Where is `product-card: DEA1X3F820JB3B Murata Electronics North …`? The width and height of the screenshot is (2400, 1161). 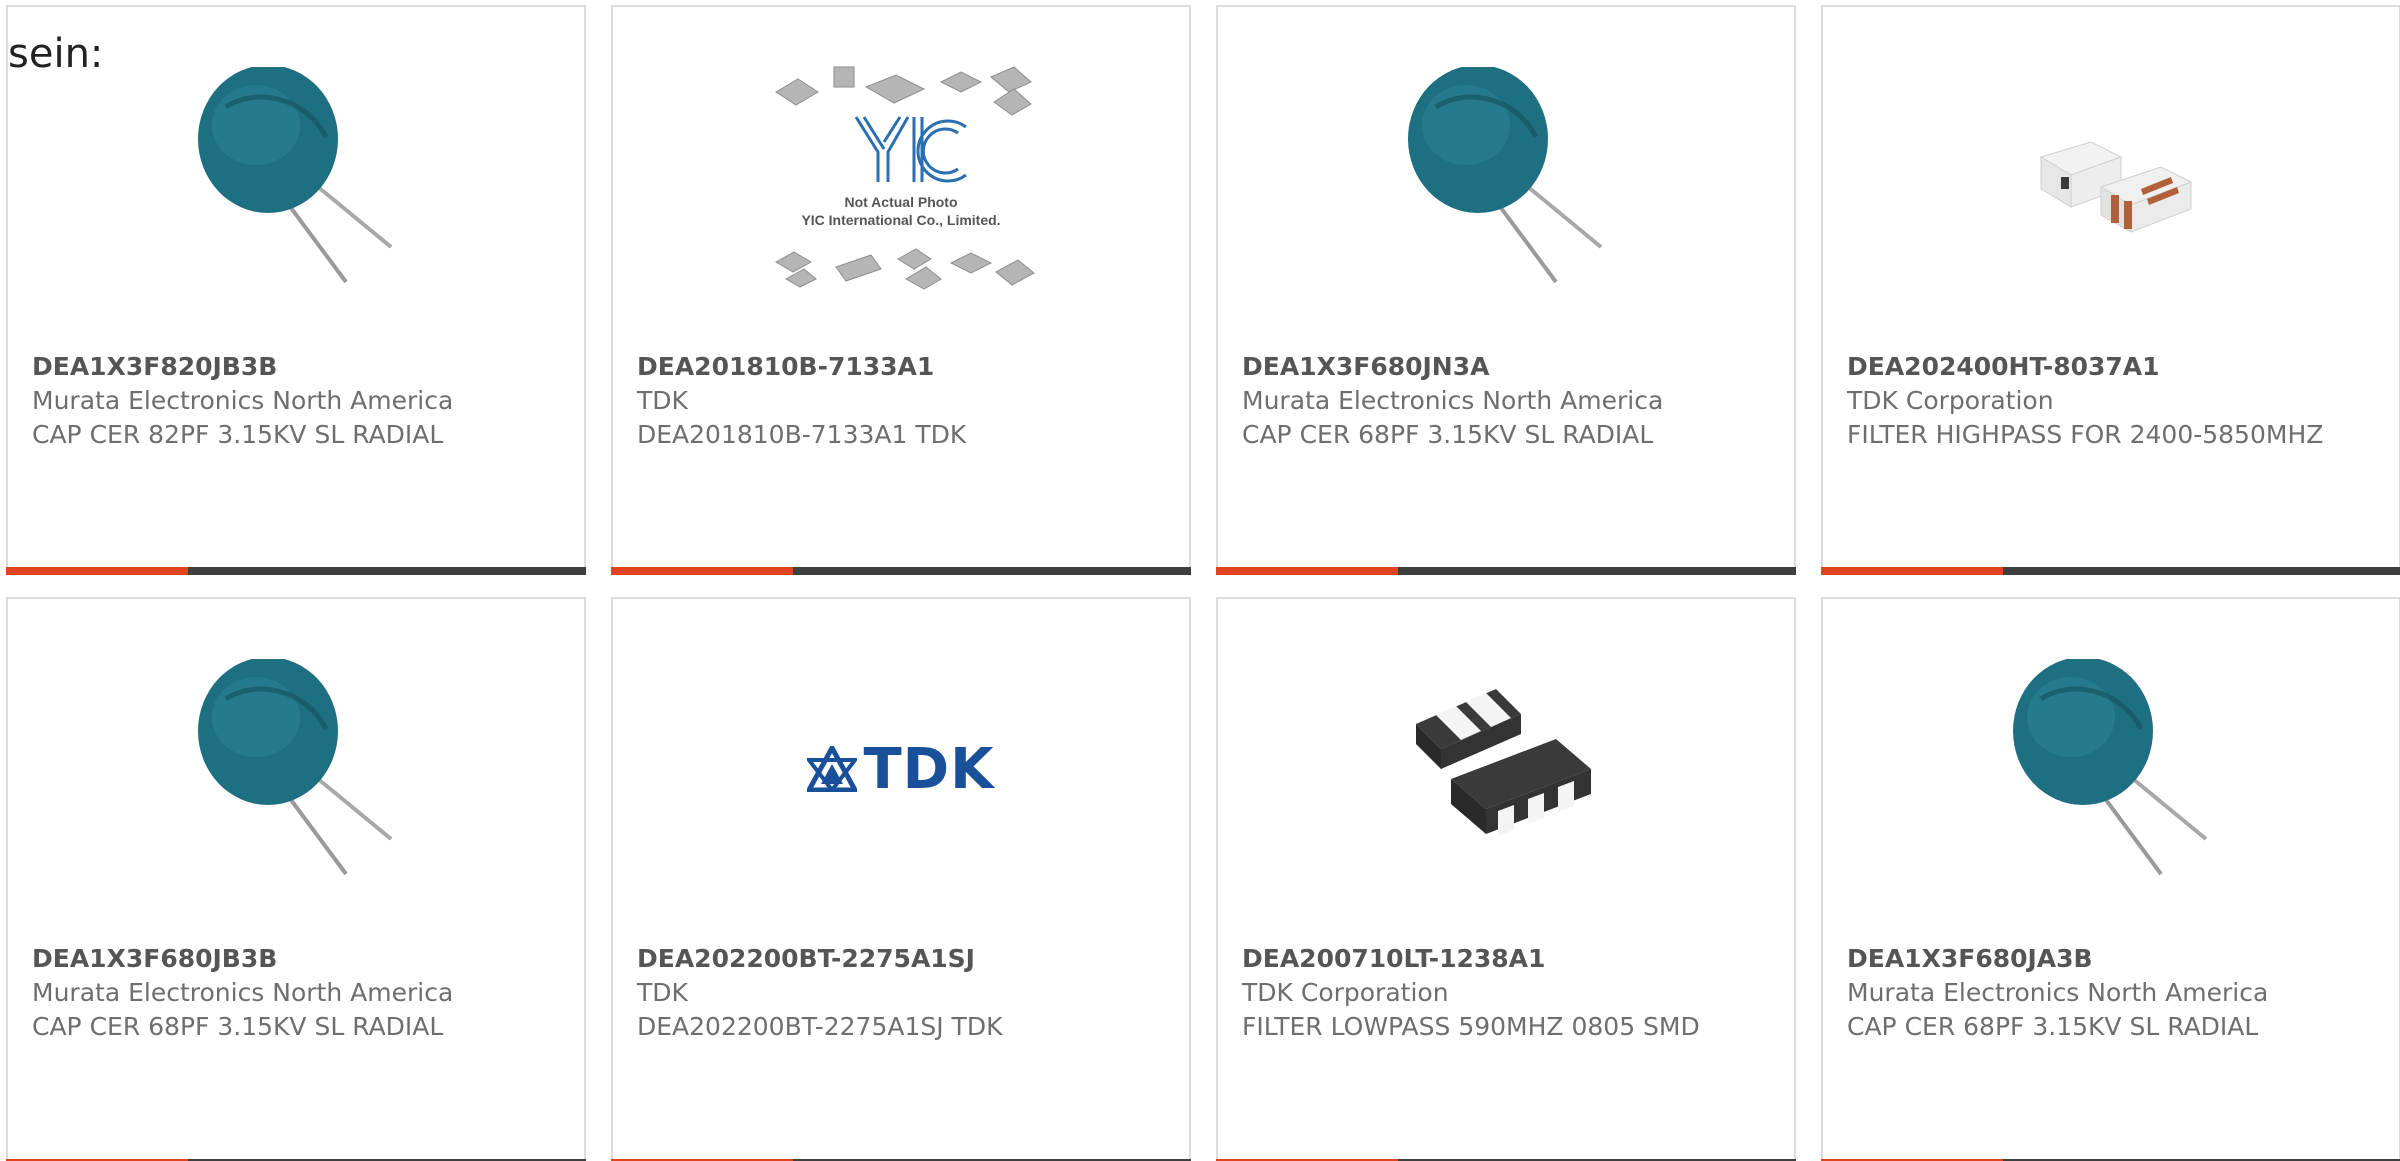
product-card: DEA1X3F820JB3B Murata Electronics North … is located at coordinates (296, 290).